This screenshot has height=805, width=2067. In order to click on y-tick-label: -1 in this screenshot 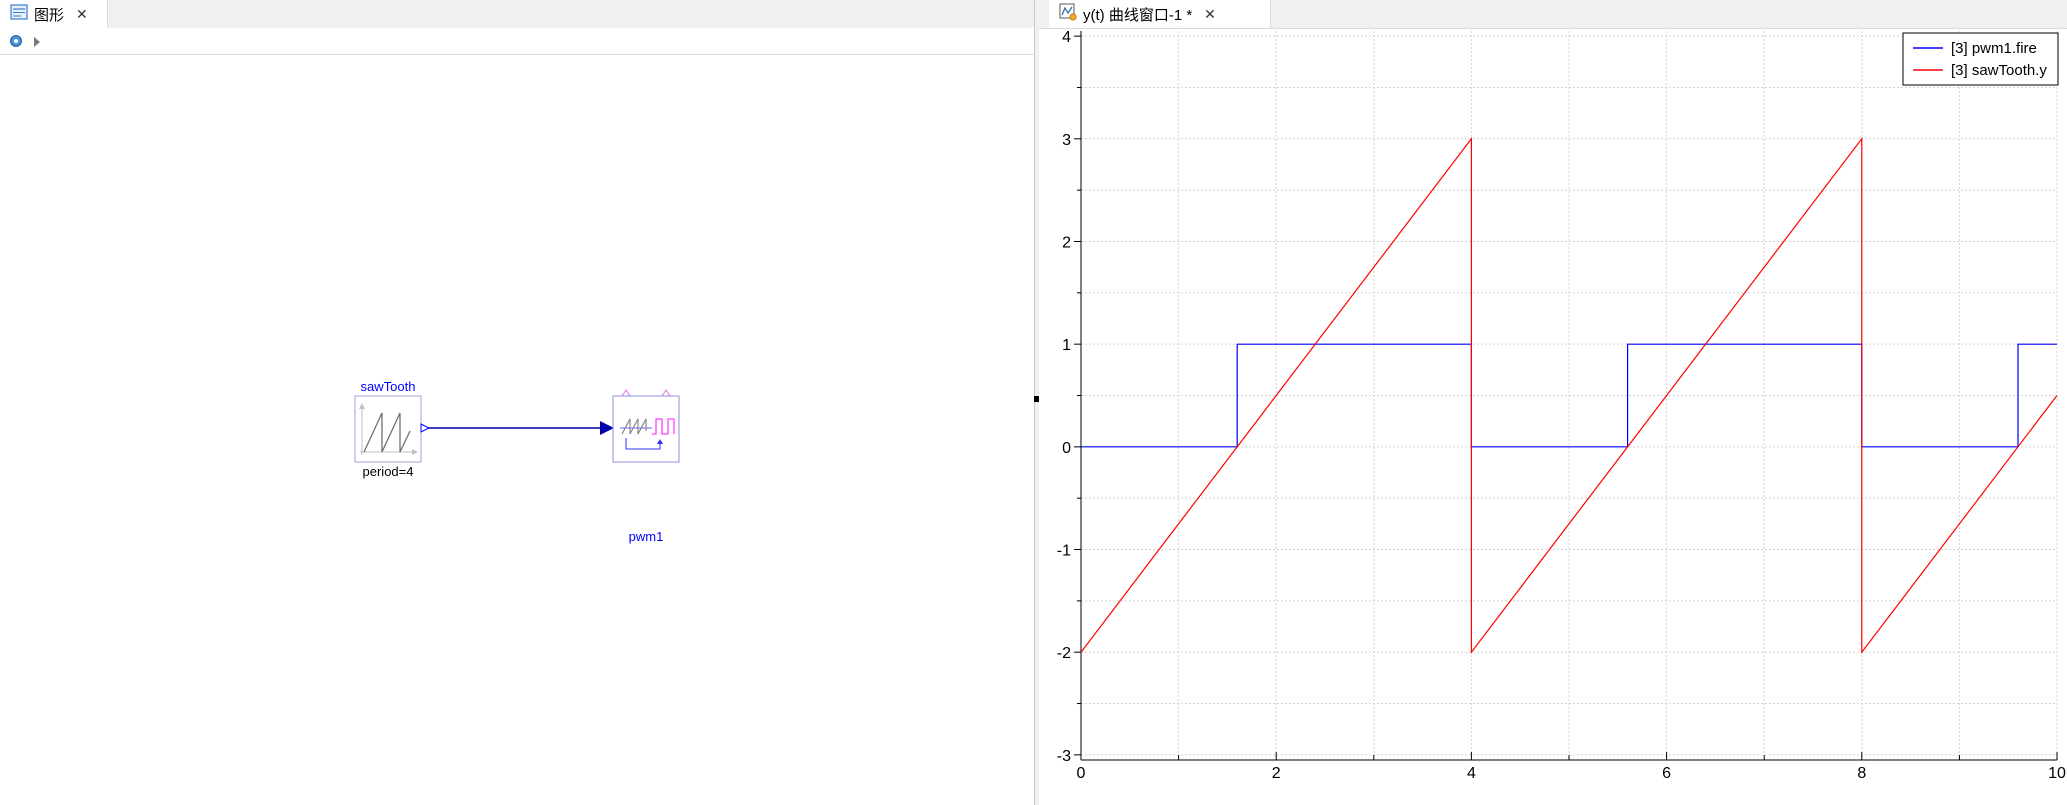, I will do `click(1064, 551)`.